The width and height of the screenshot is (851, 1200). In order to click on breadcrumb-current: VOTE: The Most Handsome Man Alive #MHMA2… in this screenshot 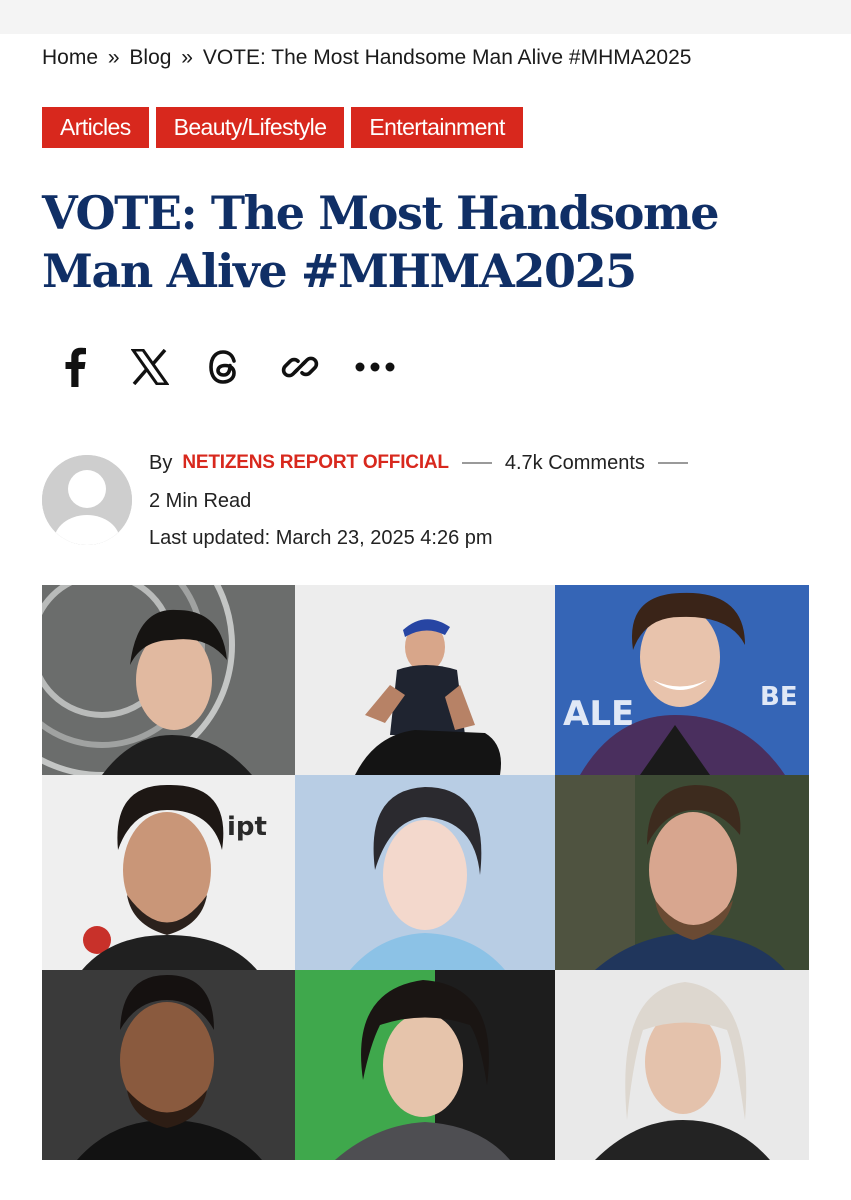, I will do `click(447, 57)`.